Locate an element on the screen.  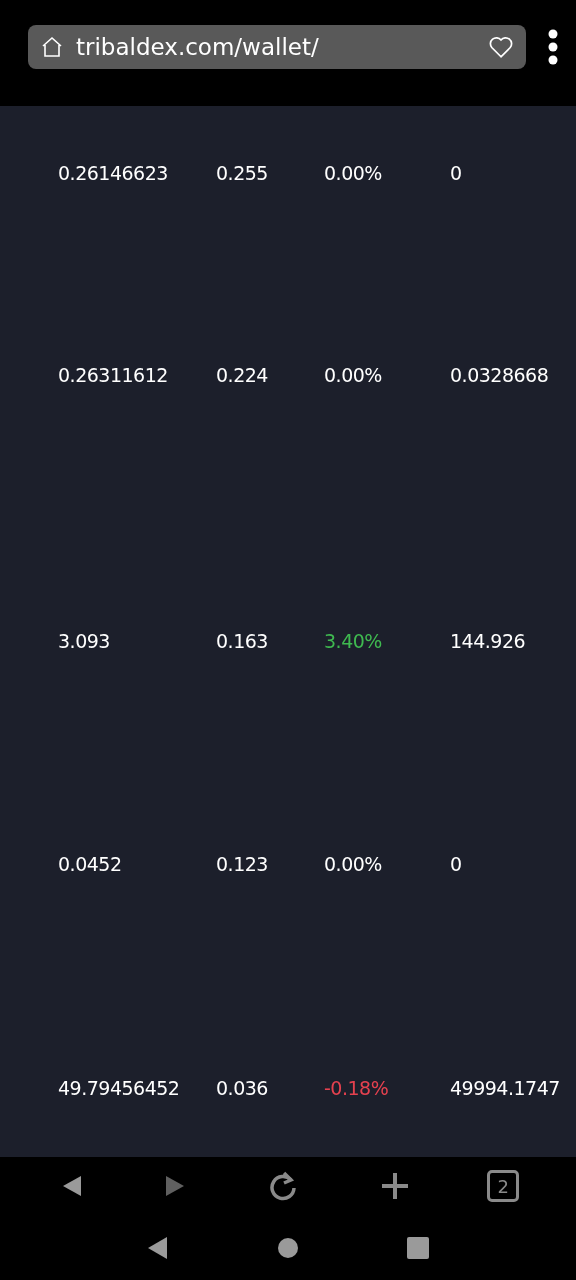
balance-text: 3.093 is located at coordinates (84, 641).